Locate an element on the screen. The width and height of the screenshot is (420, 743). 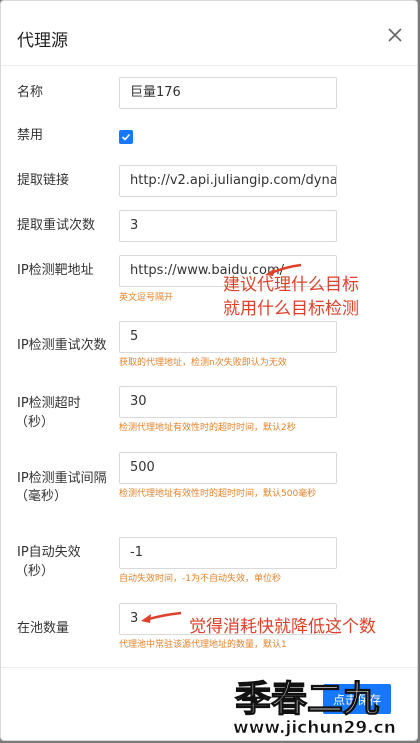
check-interval-unit: （毫秒） is located at coordinates (41, 496).